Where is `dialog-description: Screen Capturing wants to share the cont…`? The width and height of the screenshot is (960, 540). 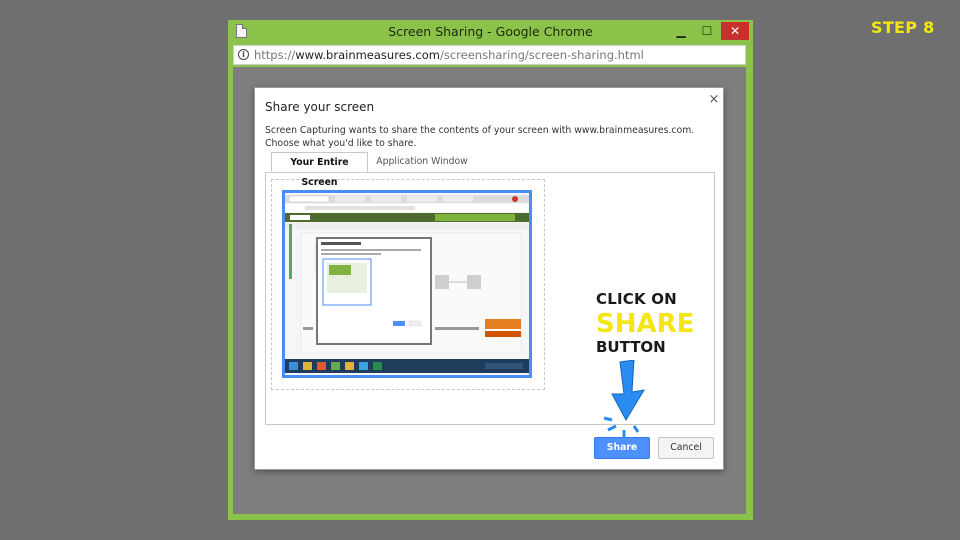
dialog-description: Screen Capturing wants to share the cont… is located at coordinates (480, 137).